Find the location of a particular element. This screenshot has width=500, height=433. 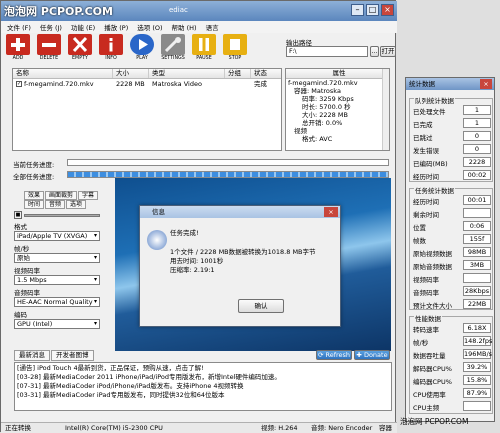

menu-options: 选项 (O) is located at coordinates (149, 27).